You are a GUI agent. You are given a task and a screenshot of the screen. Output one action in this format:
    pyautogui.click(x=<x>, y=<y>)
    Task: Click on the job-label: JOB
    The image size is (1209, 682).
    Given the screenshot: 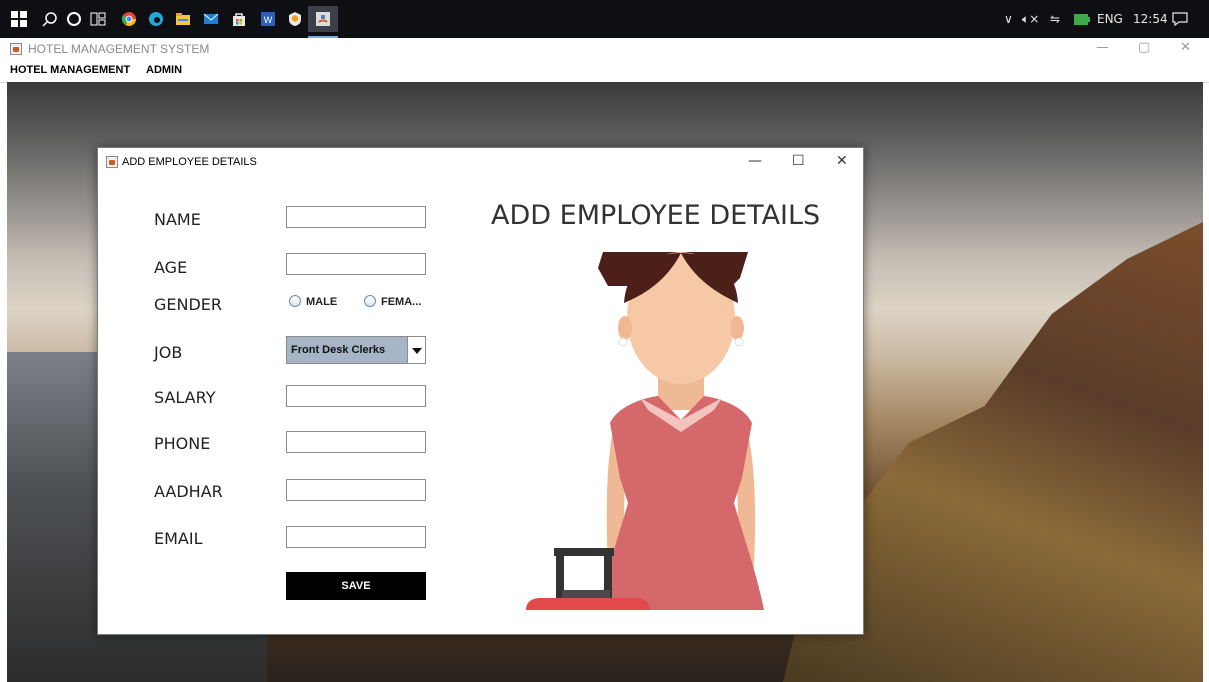 What is the action you would take?
    pyautogui.click(x=168, y=352)
    